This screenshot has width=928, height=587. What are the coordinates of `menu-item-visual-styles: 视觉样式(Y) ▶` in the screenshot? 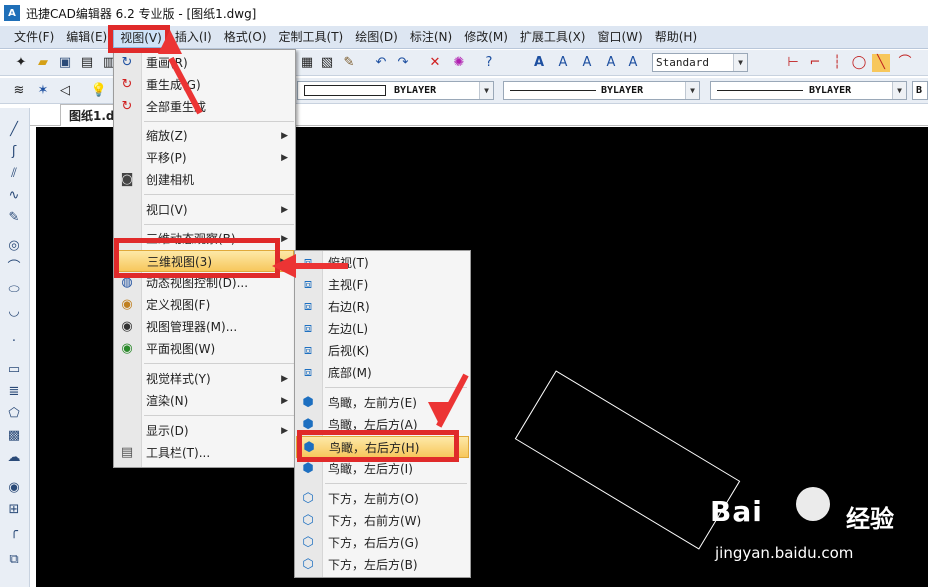 It's located at (204, 379).